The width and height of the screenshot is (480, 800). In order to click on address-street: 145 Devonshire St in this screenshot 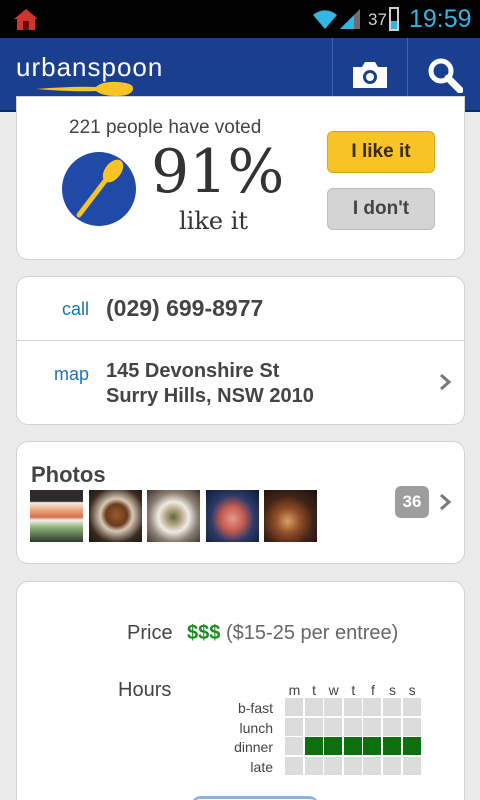, I will do `click(193, 371)`.